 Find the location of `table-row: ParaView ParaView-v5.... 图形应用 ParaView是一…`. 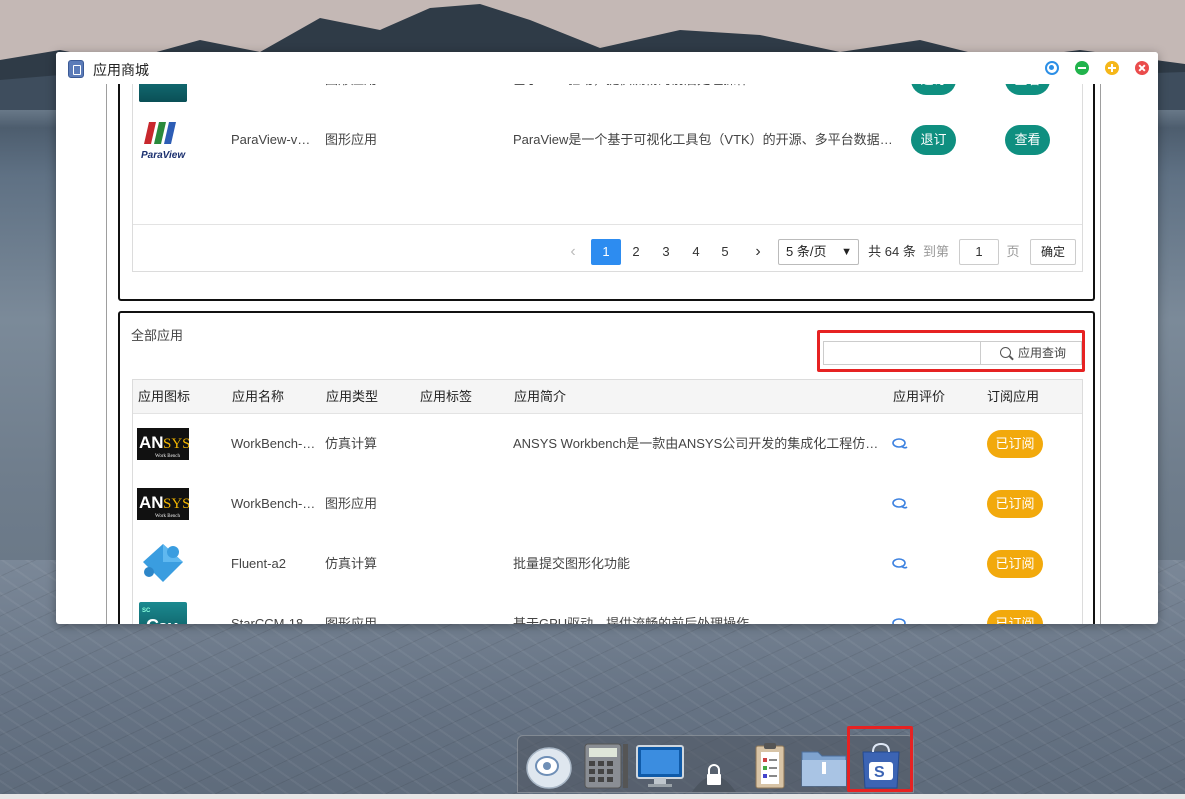

table-row: ParaView ParaView-v5.... 图形应用 ParaView是一… is located at coordinates (607, 140).